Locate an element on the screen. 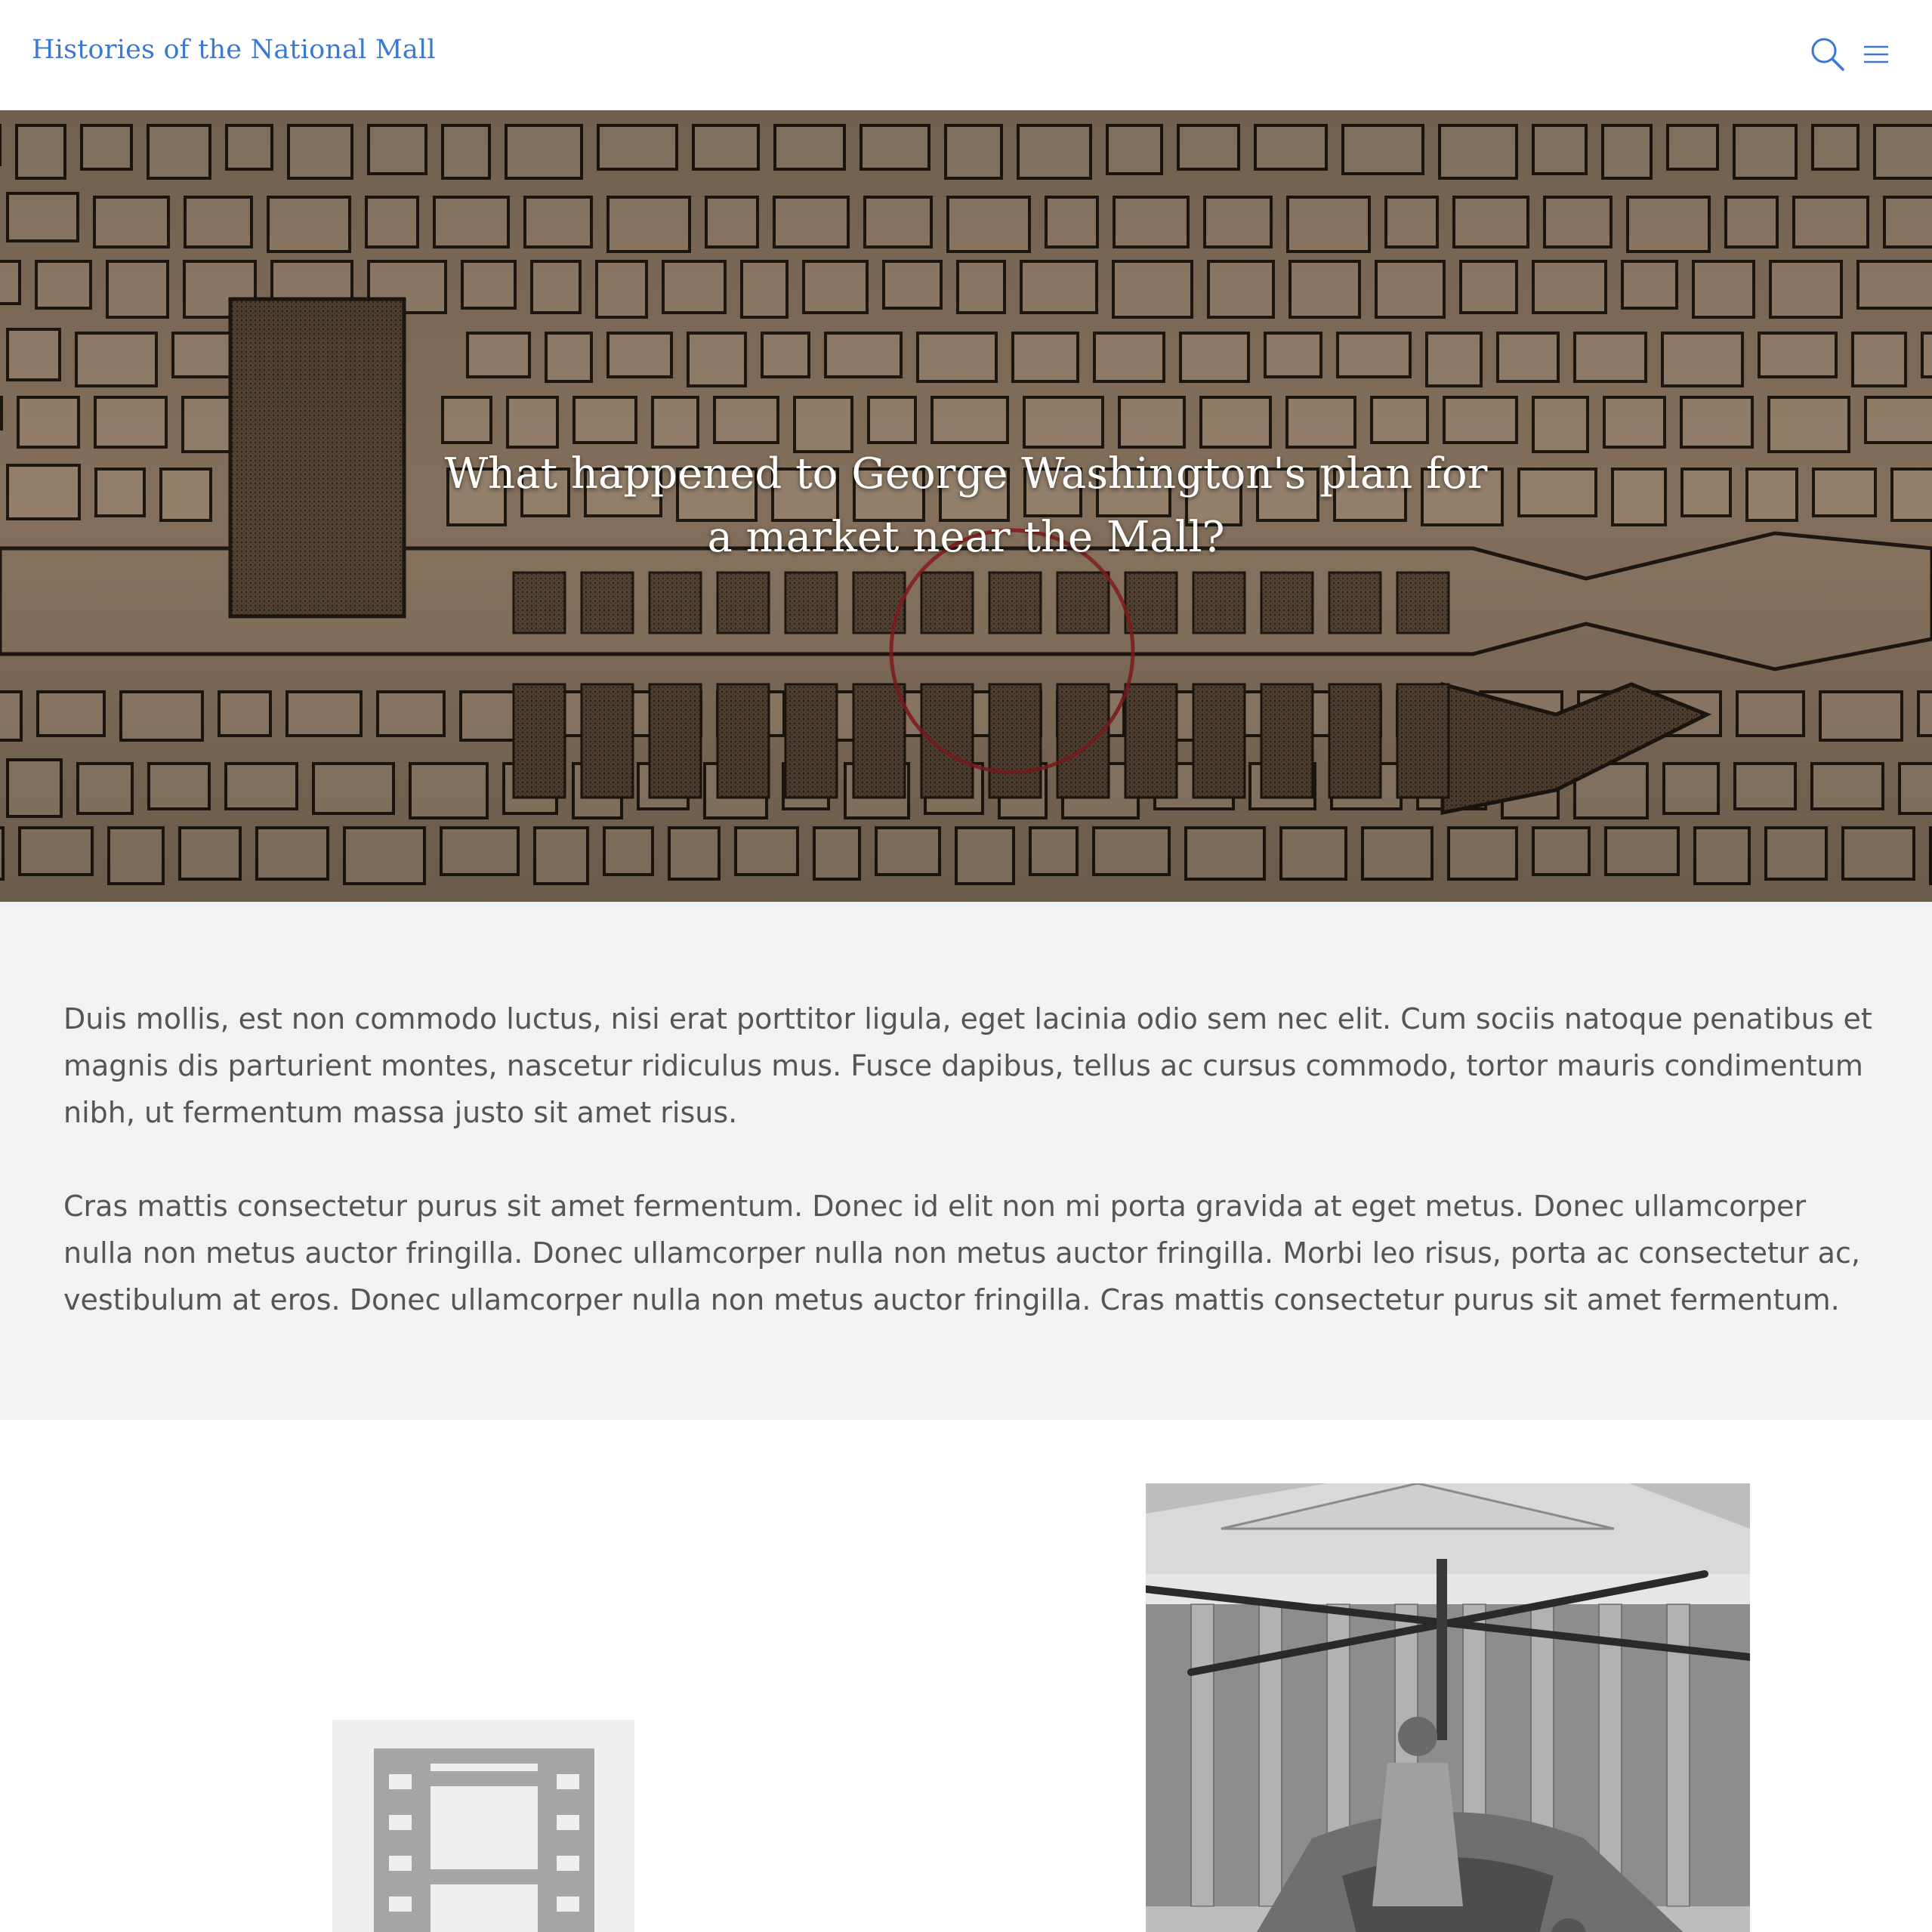 This screenshot has width=1932, height=1932. menu-button is located at coordinates (1876, 54).